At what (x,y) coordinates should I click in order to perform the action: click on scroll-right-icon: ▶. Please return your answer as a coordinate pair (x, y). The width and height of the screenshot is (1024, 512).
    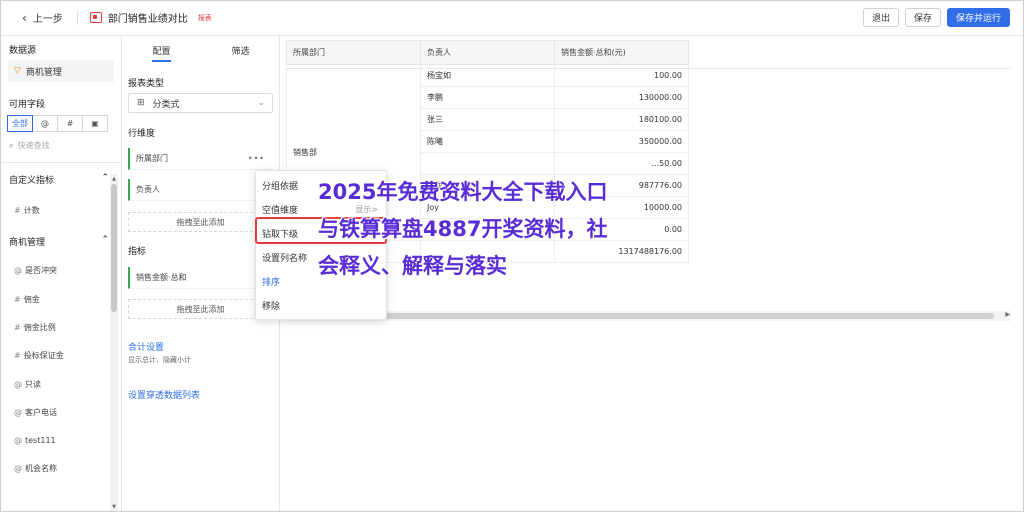
    Looking at the image, I should click on (1007, 314).